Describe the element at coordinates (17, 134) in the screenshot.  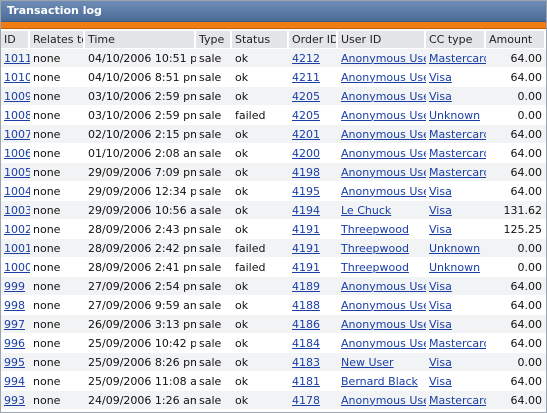
I see `transaction-id-link: 1007` at that location.